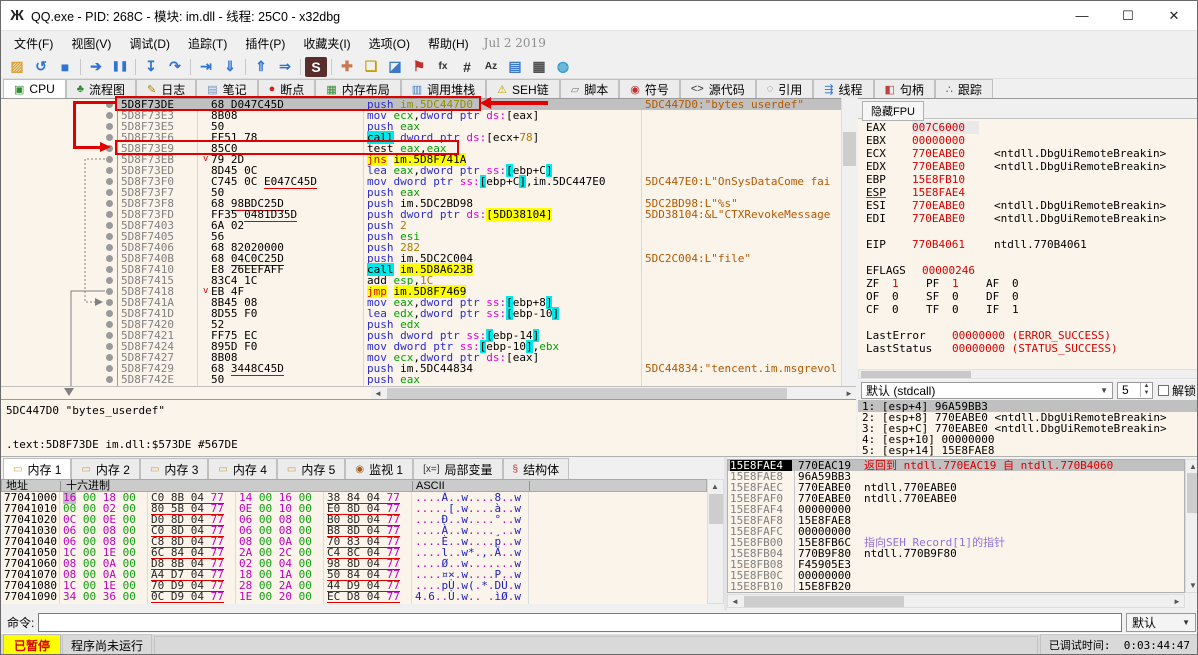  Describe the element at coordinates (227, 88) in the screenshot. I see `tab-笔记: ▤ 笔记` at that location.